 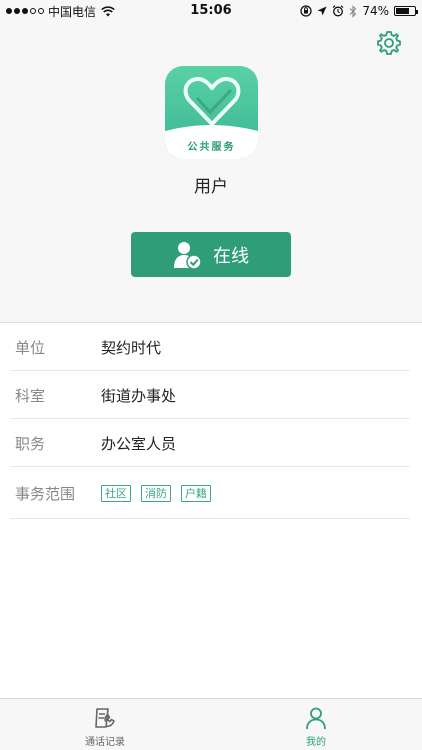 What do you see at coordinates (105, 742) in the screenshot?
I see `tab-label: 通话记录` at bounding box center [105, 742].